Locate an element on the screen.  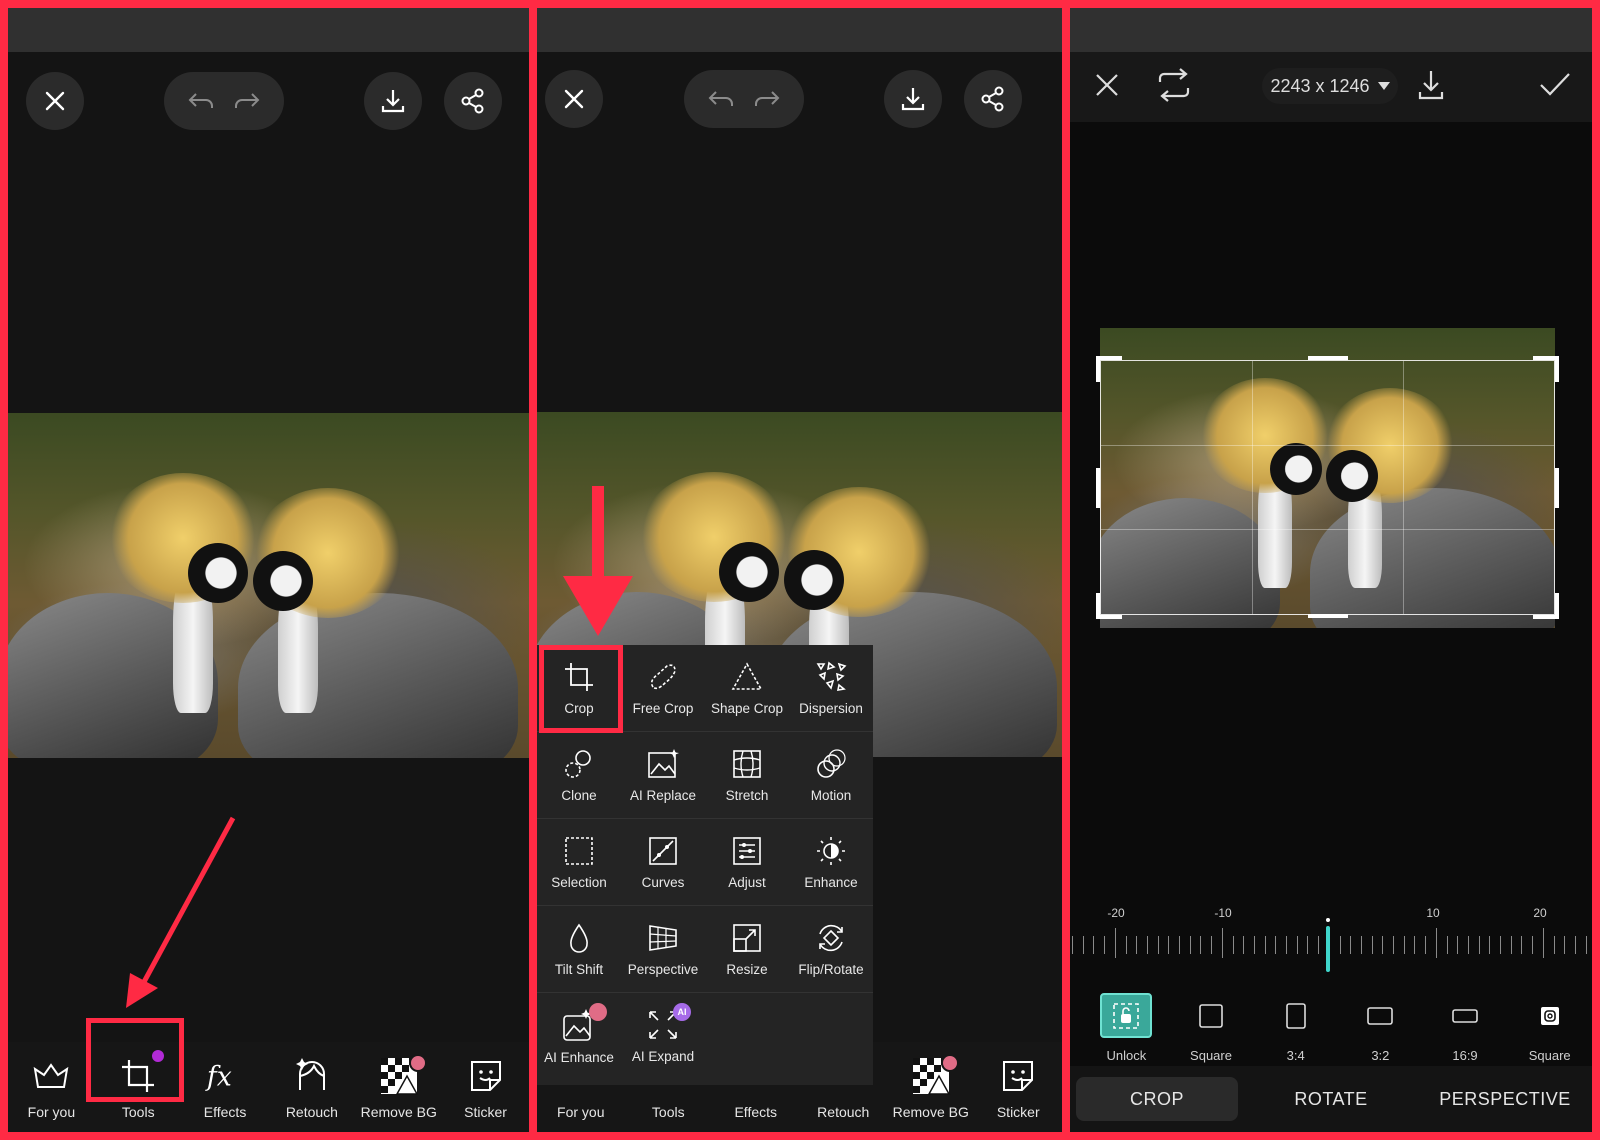
crop-handle-left is located at coordinates (1098, 488).